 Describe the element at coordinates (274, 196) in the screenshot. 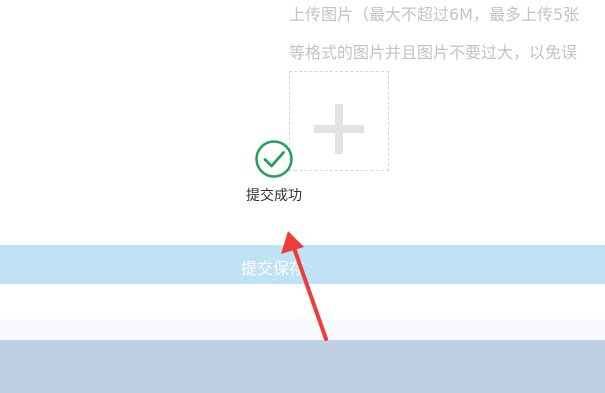

I see `toast-message: 提交成功` at that location.